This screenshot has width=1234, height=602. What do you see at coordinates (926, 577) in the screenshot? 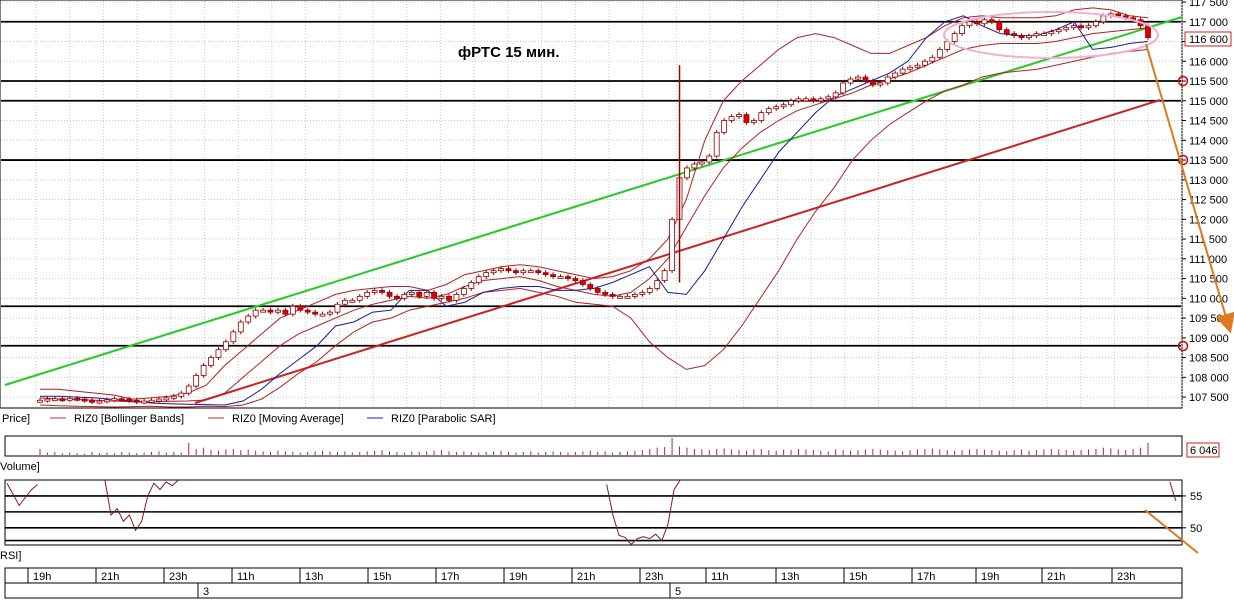
I see `time-tick-label: 17h` at bounding box center [926, 577].